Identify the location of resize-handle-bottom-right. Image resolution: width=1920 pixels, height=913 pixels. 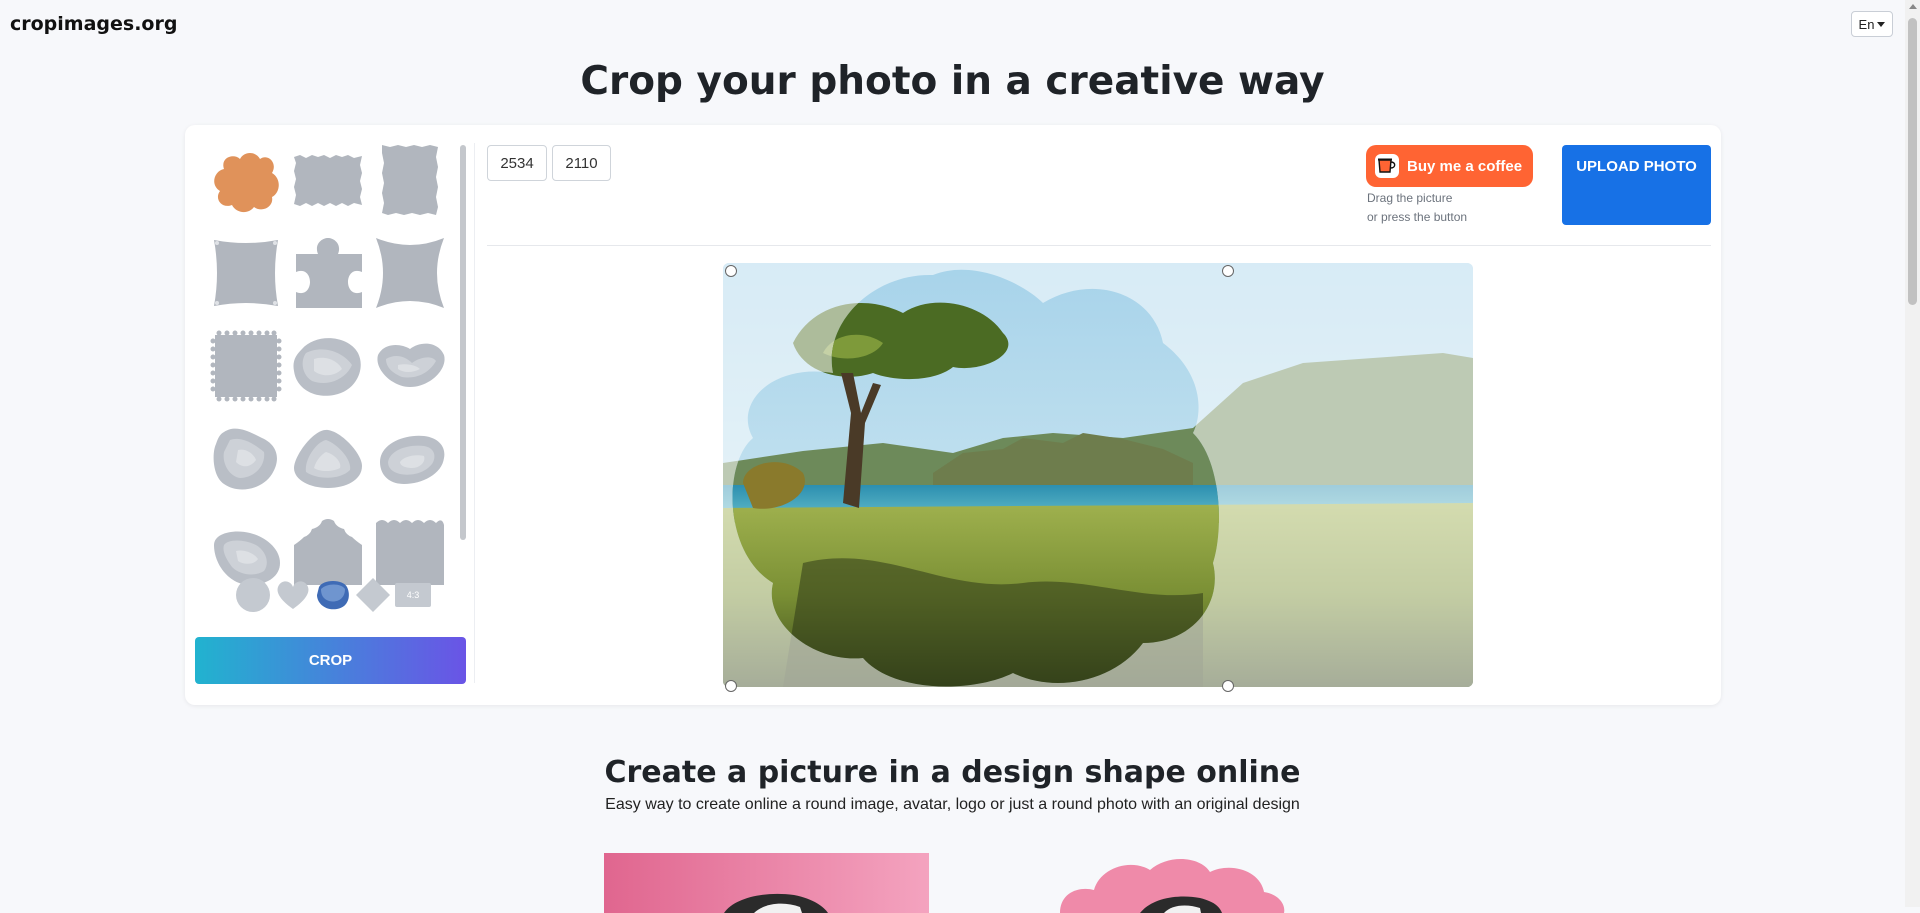
(1228, 686).